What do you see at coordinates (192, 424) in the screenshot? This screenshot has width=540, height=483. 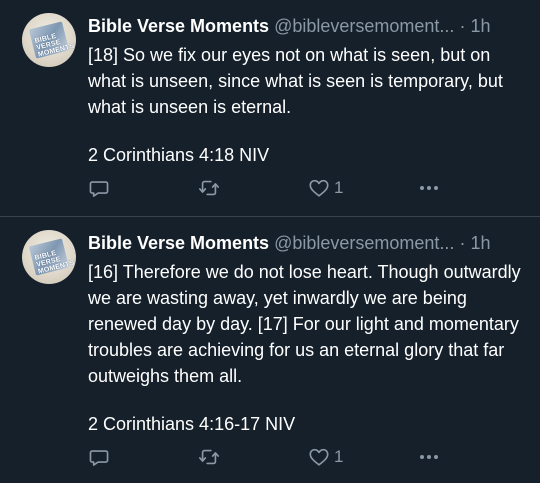 I see `verse-reference: 2 Corinthians 4:16-17 NIV` at bounding box center [192, 424].